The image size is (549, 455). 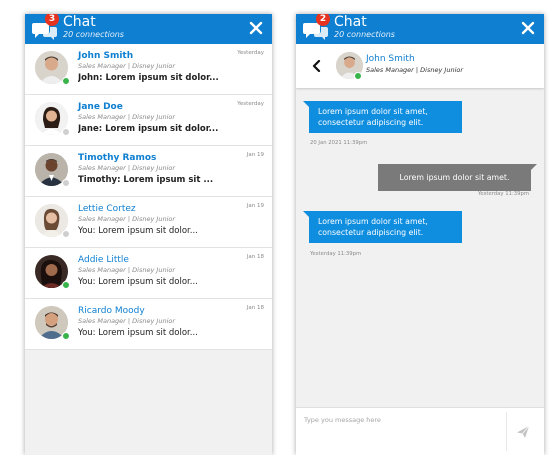 I want to click on contact-name: Ricardo Moody, so click(x=111, y=311).